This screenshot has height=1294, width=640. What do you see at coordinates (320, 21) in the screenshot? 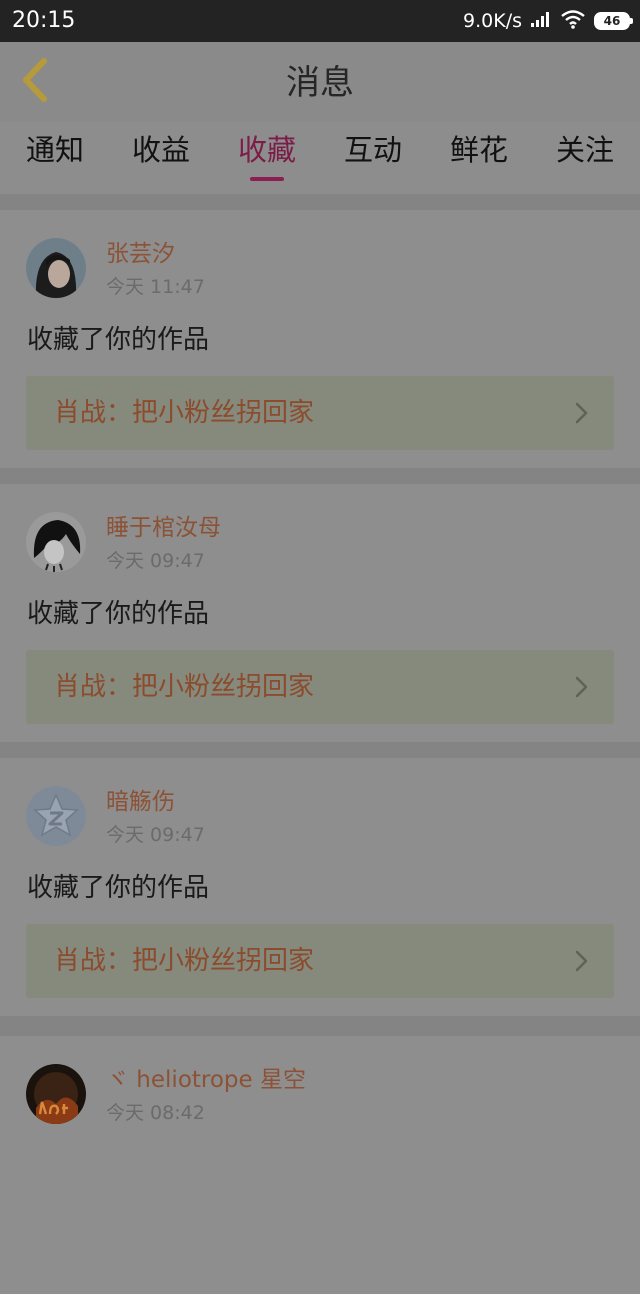
I see `status-bar: 20:15 9.0K/s 46` at bounding box center [320, 21].